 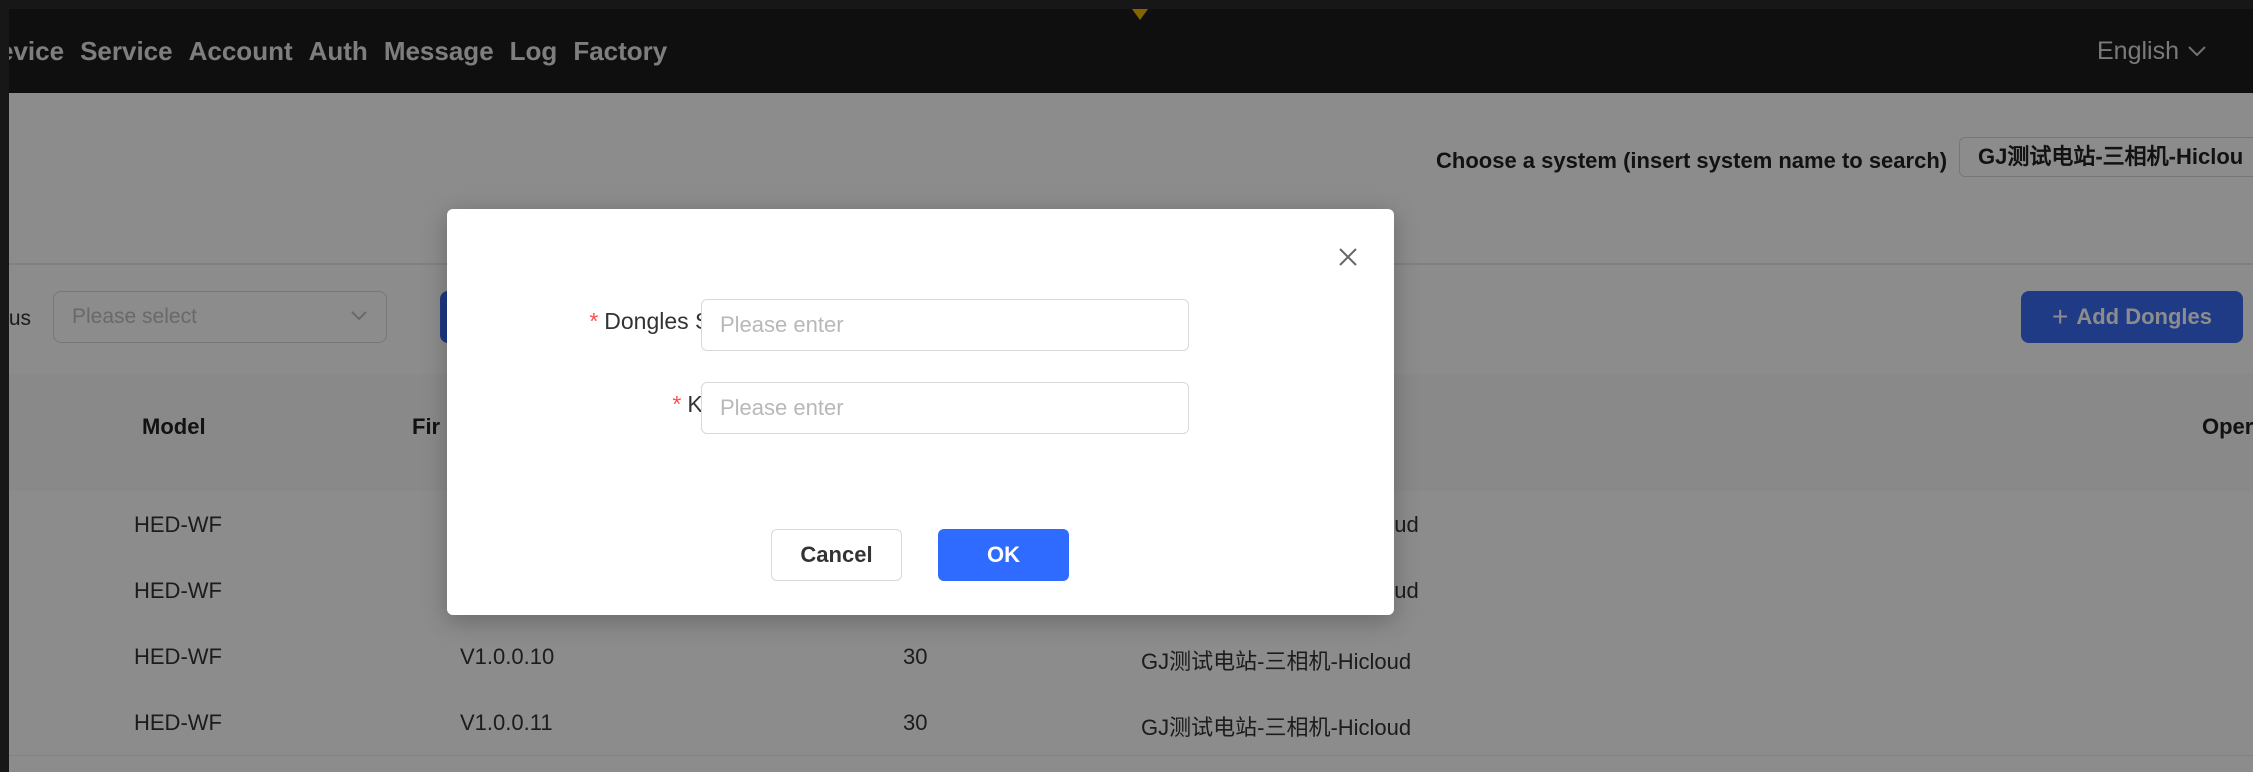 I want to click on key-input, so click(x=945, y=408).